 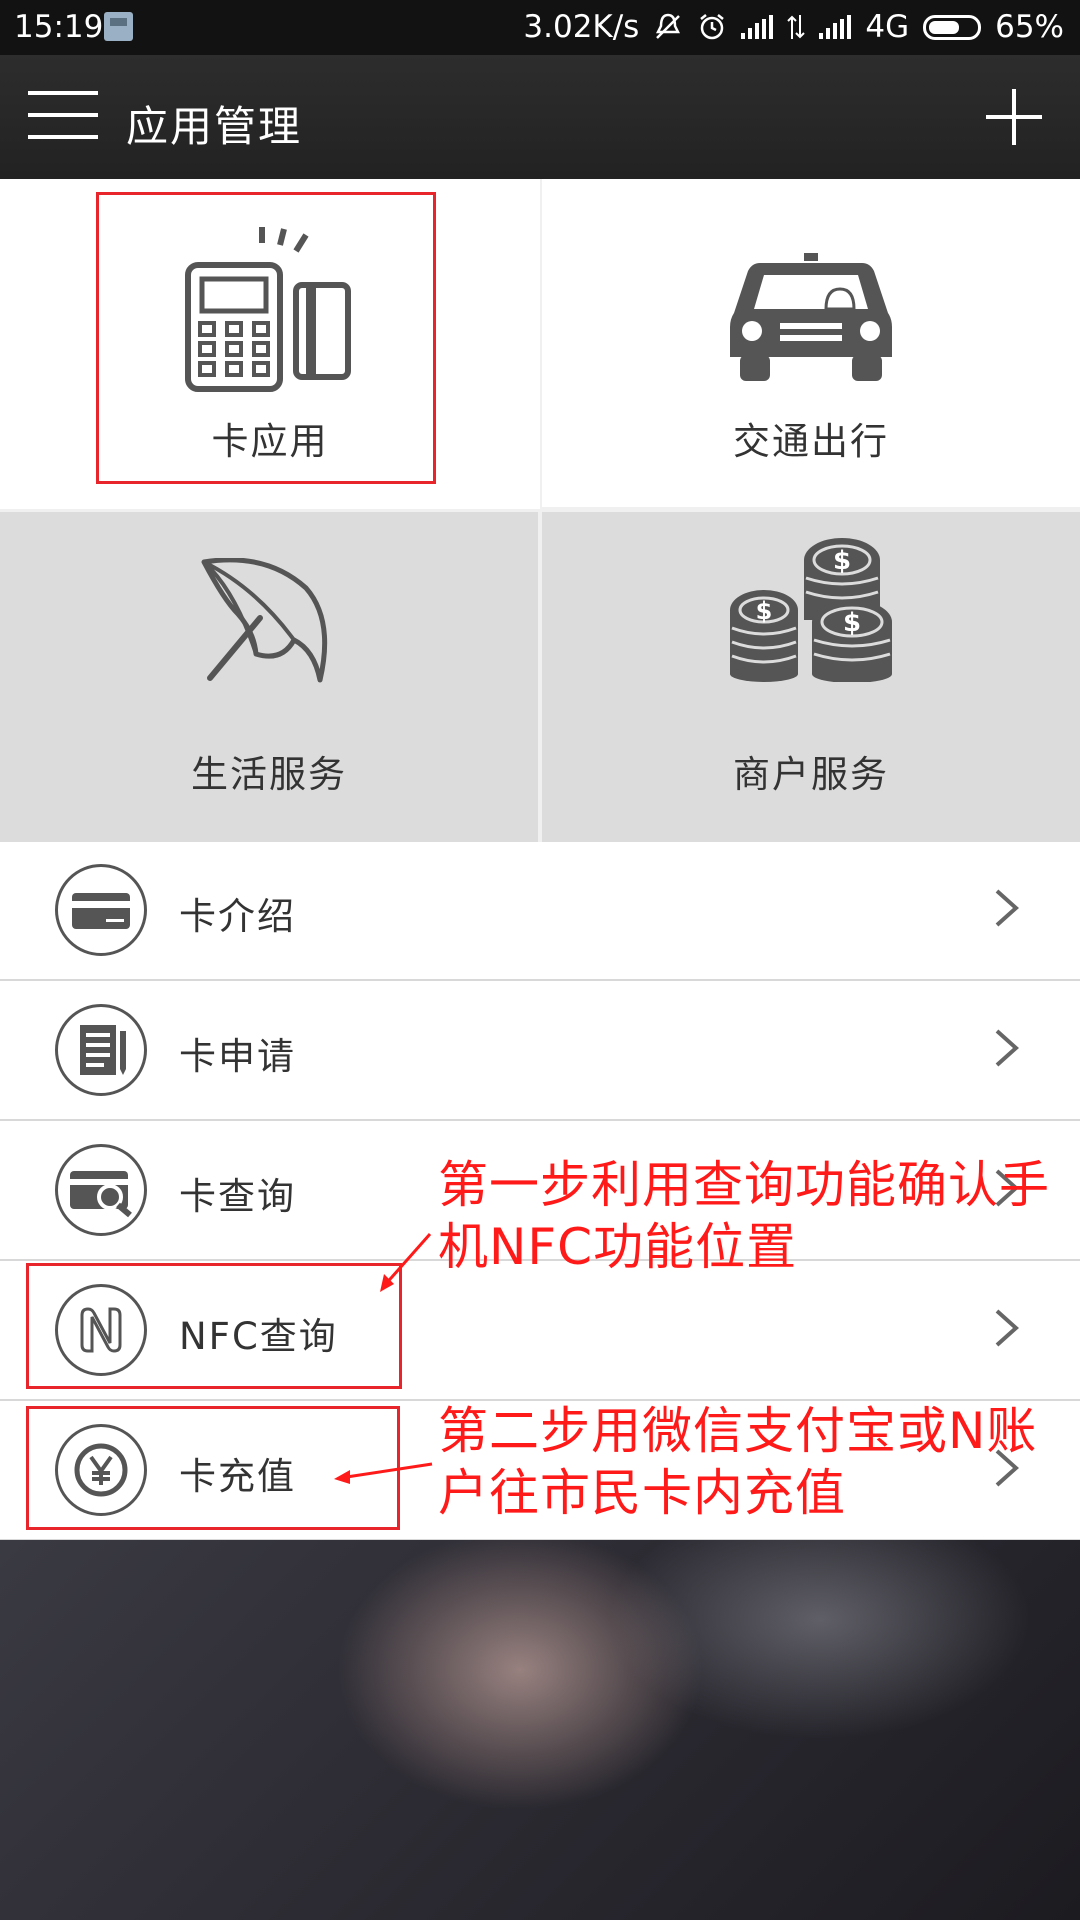 I want to click on annotation-step1-line1: 第一步利用查询功能确认手, so click(x=744, y=1185).